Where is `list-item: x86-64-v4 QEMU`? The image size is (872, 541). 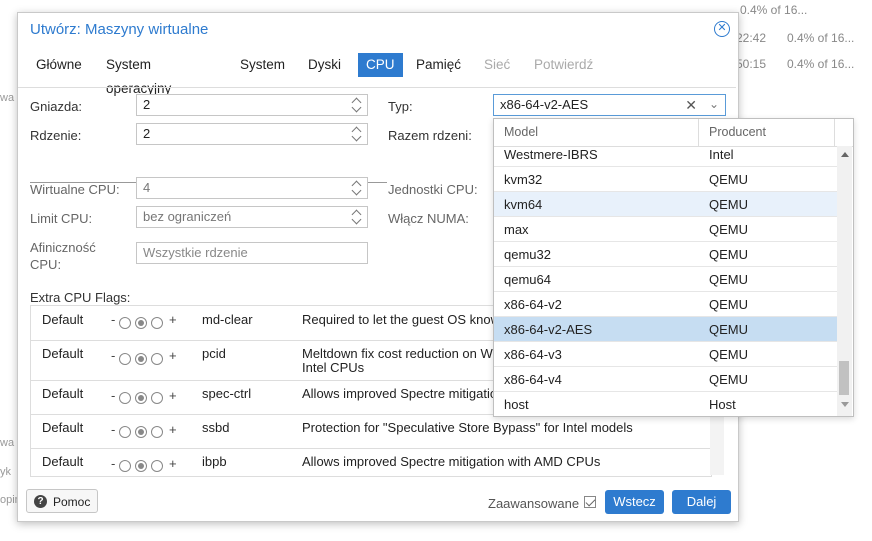
list-item: x86-64-v4 QEMU is located at coordinates (665, 379).